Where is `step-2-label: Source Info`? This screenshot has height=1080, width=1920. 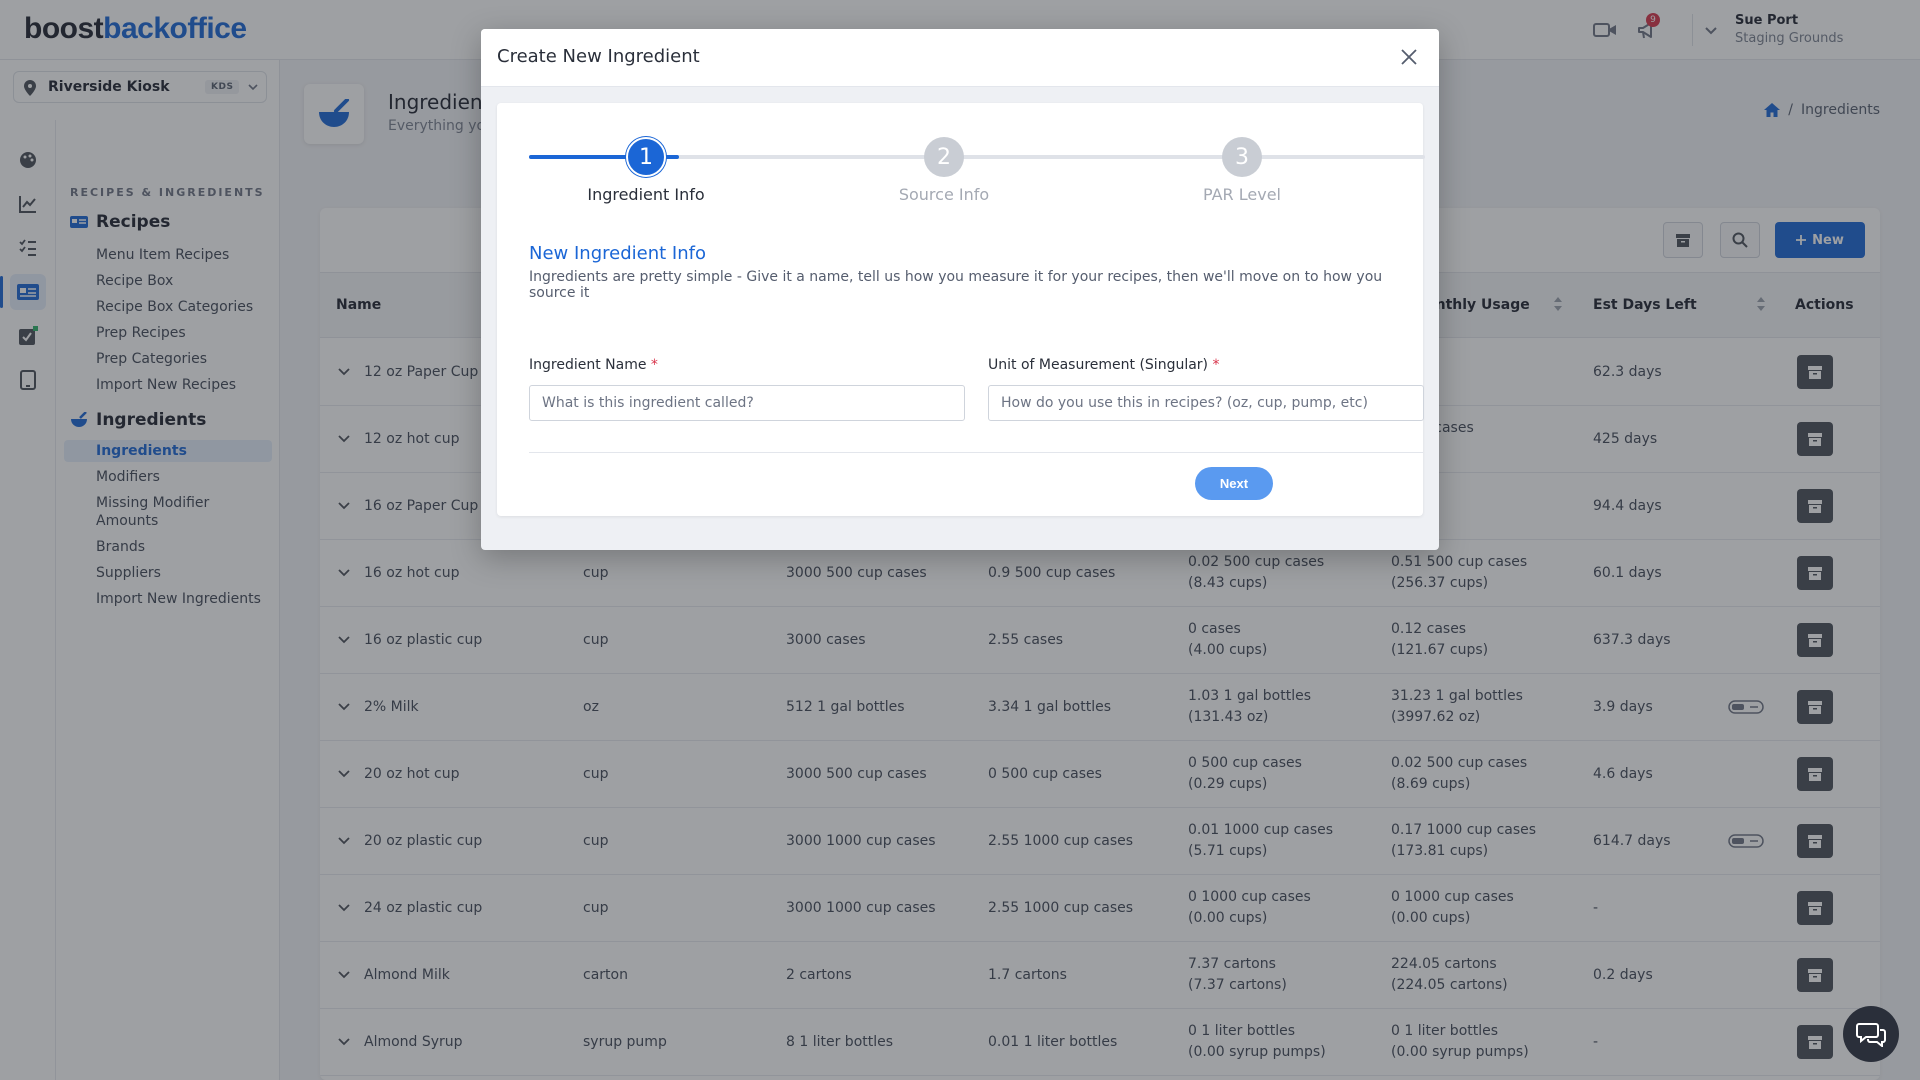
step-2-label: Source Info is located at coordinates (944, 194).